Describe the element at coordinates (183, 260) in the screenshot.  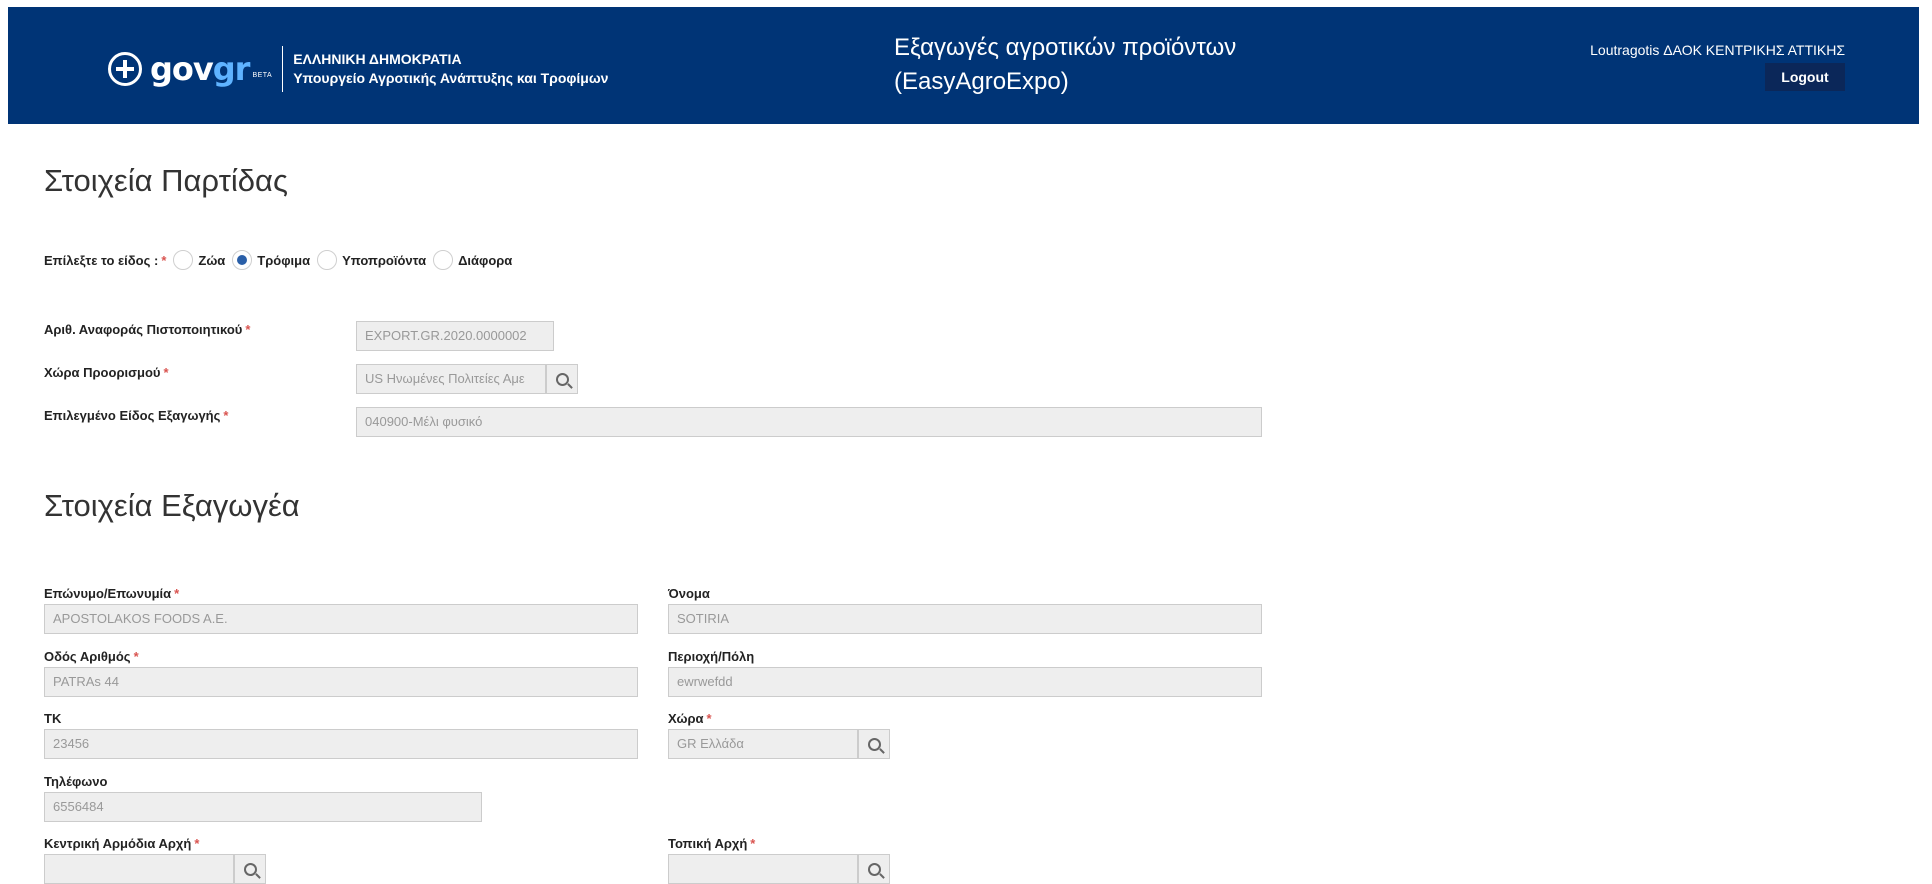
I see `radio-zoa` at that location.